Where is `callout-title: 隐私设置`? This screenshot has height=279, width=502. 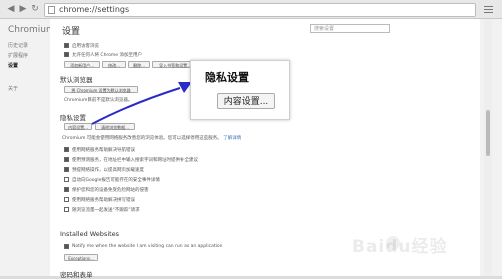 callout-title: 隐私设置 is located at coordinates (227, 77).